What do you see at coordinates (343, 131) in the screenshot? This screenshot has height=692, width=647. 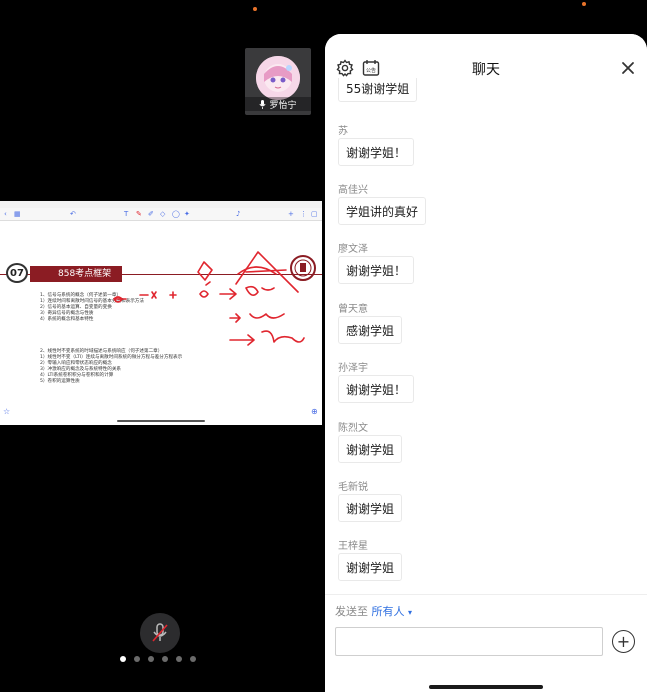 I see `message-sender: 苏` at bounding box center [343, 131].